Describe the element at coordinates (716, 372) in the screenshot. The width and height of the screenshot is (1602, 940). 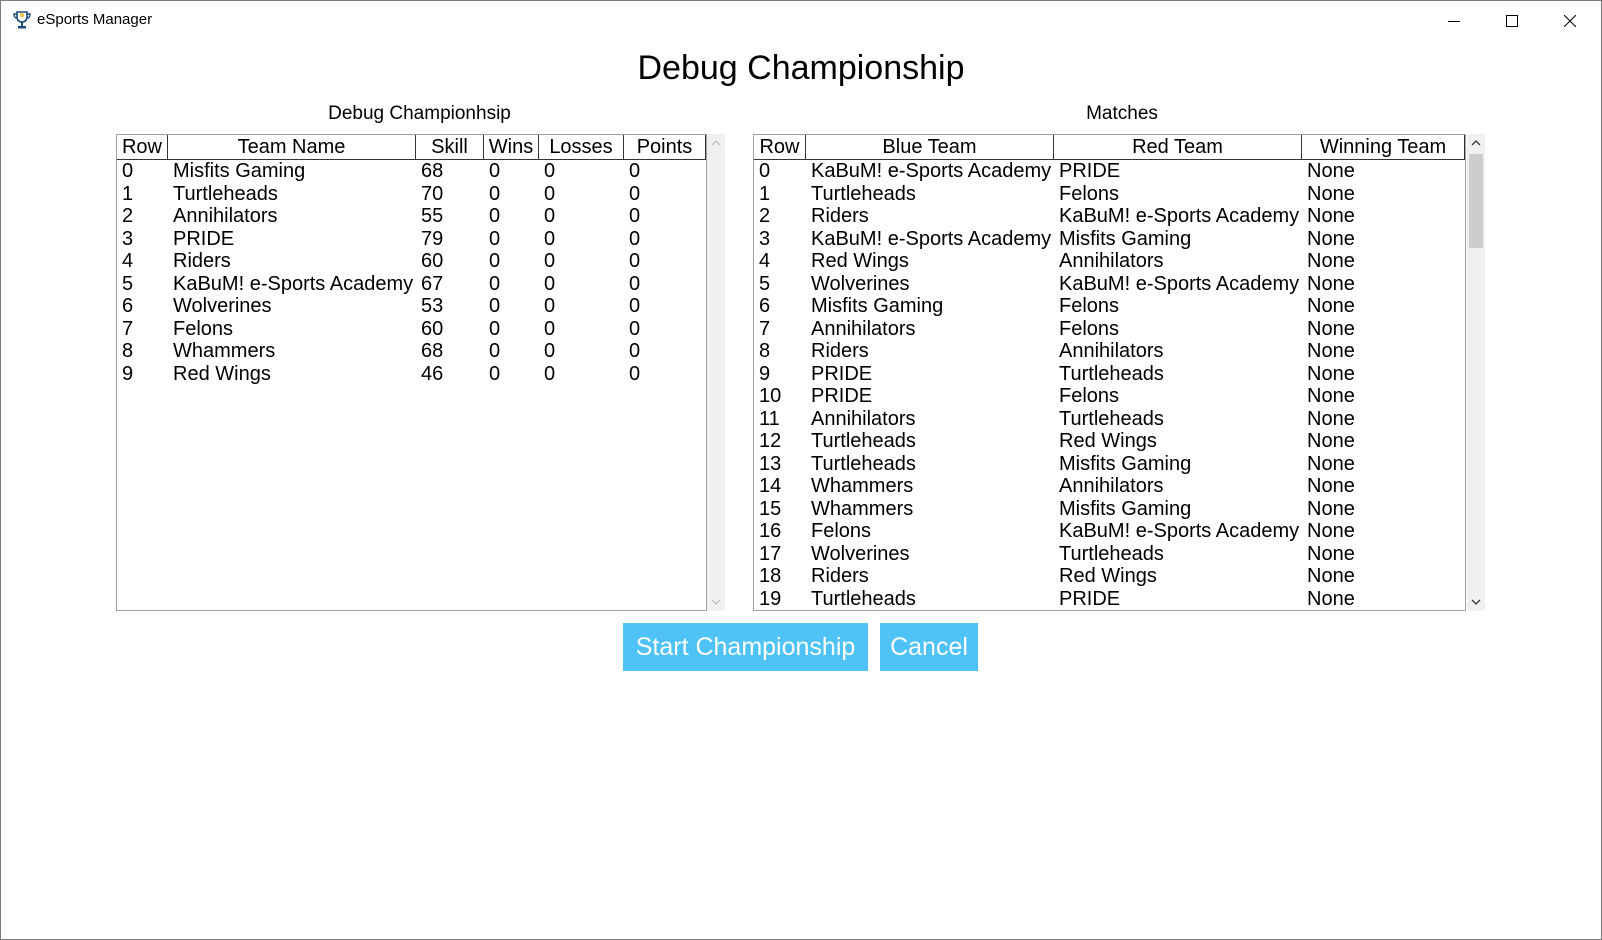
I see `standings-scrollbar` at that location.